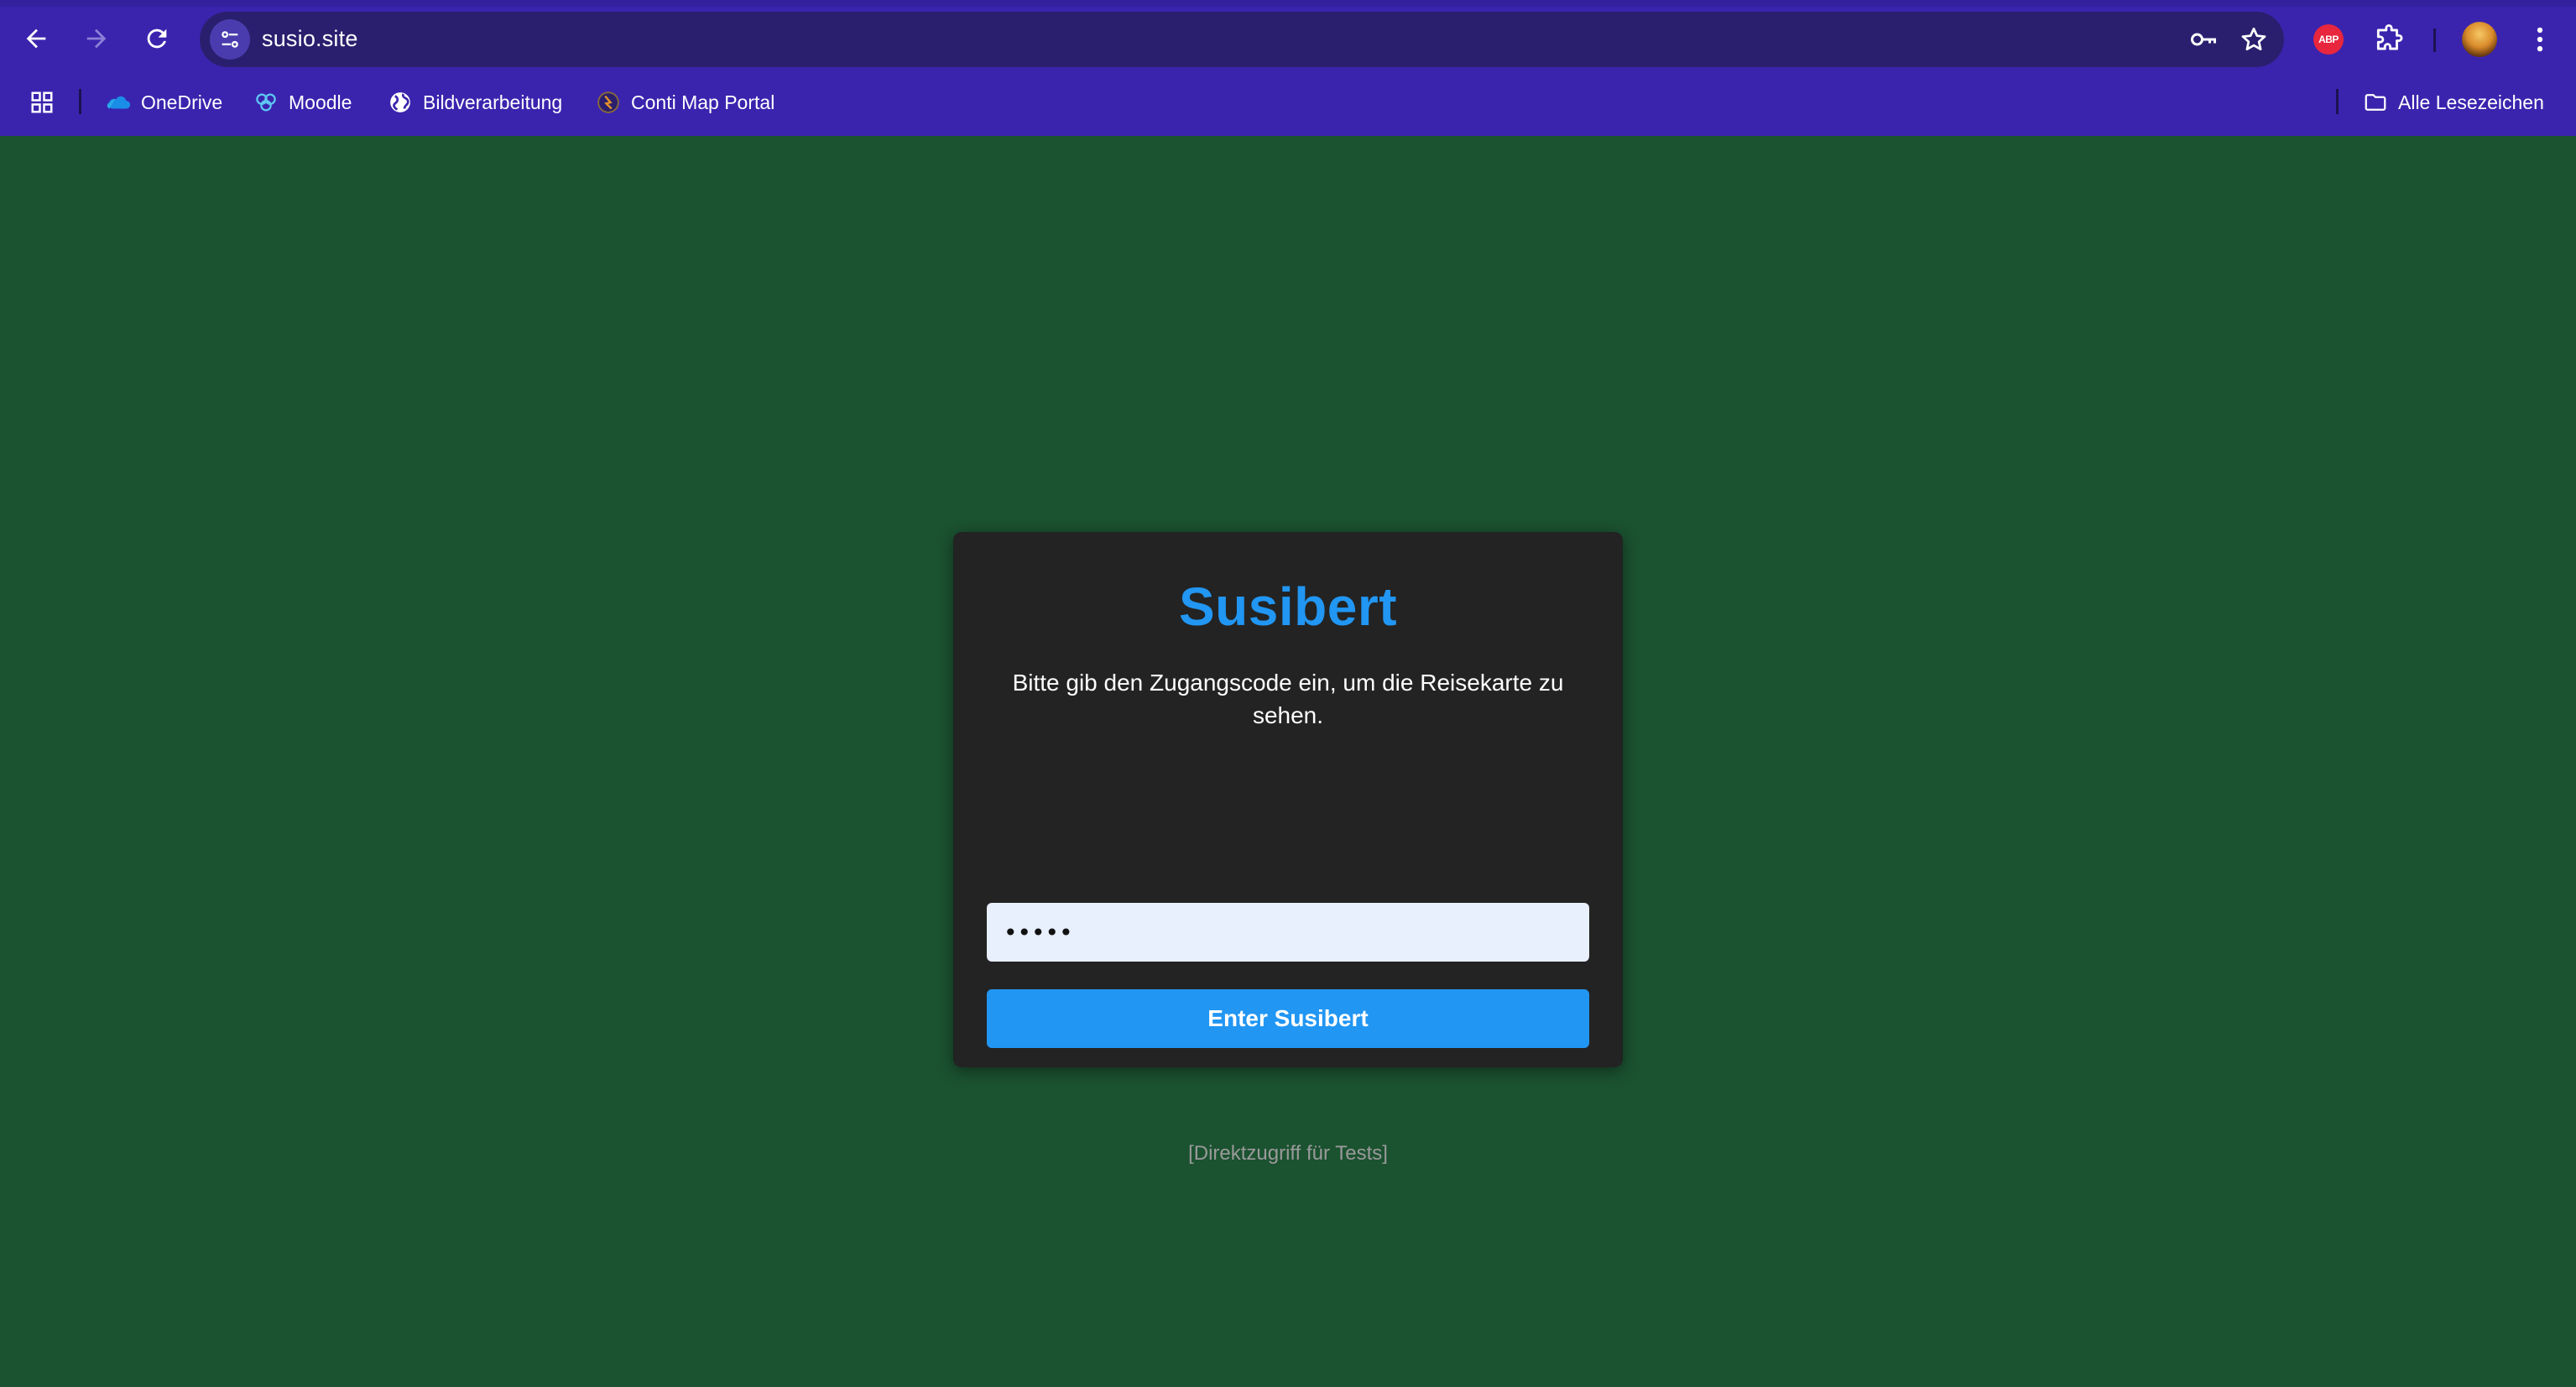 This screenshot has height=1387, width=2576. I want to click on adblock-icon: ABP, so click(2328, 39).